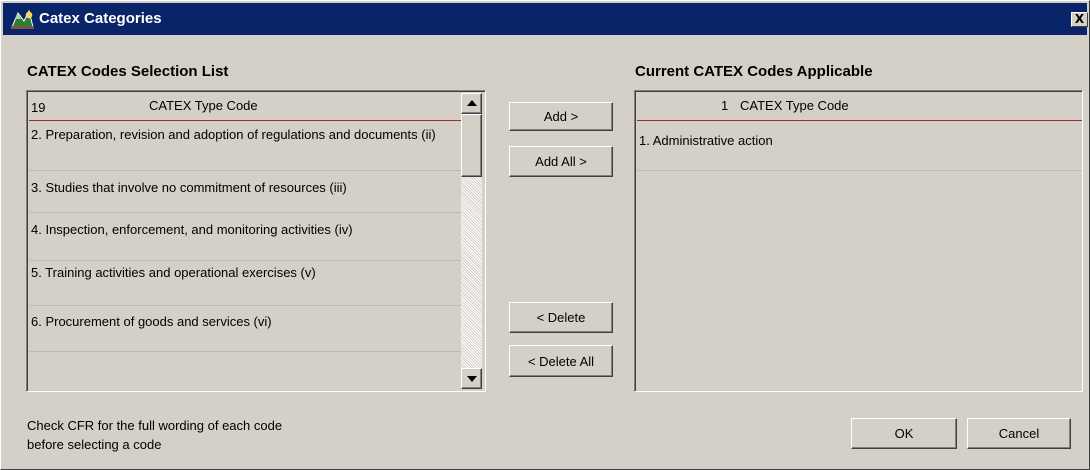  Describe the element at coordinates (1079, 19) in the screenshot. I see `close-button: X` at that location.